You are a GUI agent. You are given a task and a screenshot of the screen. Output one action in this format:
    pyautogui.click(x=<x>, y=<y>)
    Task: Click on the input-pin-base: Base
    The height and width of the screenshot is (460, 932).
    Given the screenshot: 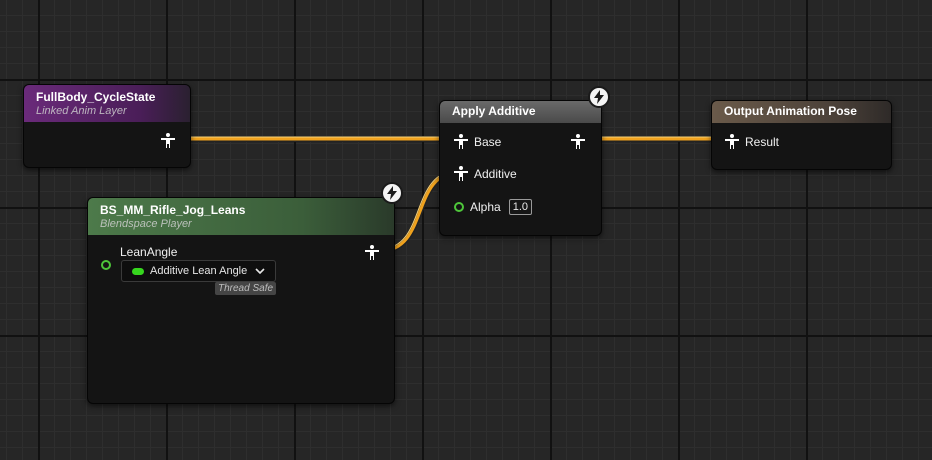 What is the action you would take?
    pyautogui.click(x=477, y=141)
    